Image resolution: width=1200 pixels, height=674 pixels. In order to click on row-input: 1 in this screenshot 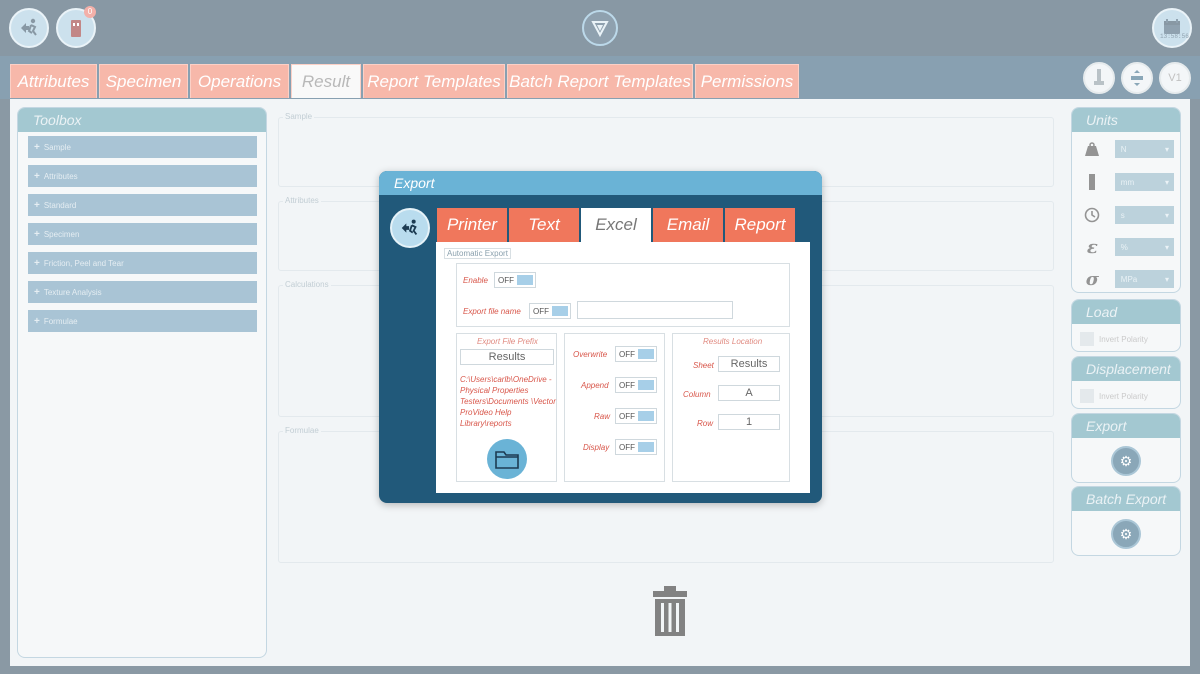, I will do `click(749, 422)`.